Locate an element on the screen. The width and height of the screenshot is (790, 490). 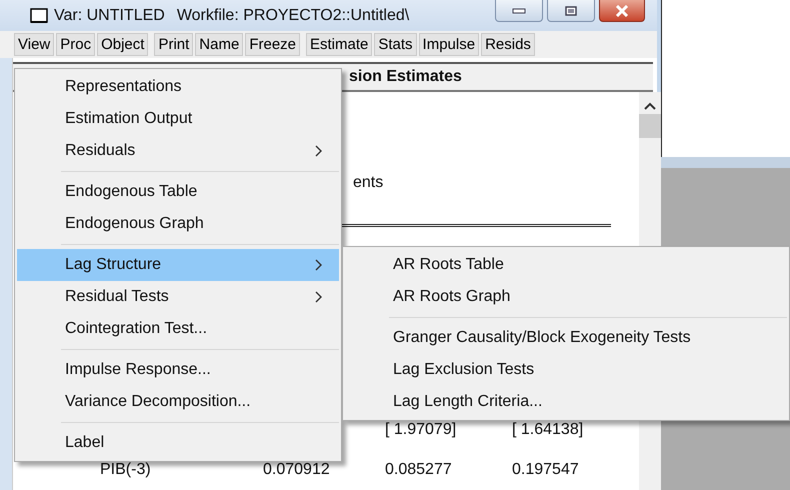
menu-item: AR Roots Table is located at coordinates (566, 265).